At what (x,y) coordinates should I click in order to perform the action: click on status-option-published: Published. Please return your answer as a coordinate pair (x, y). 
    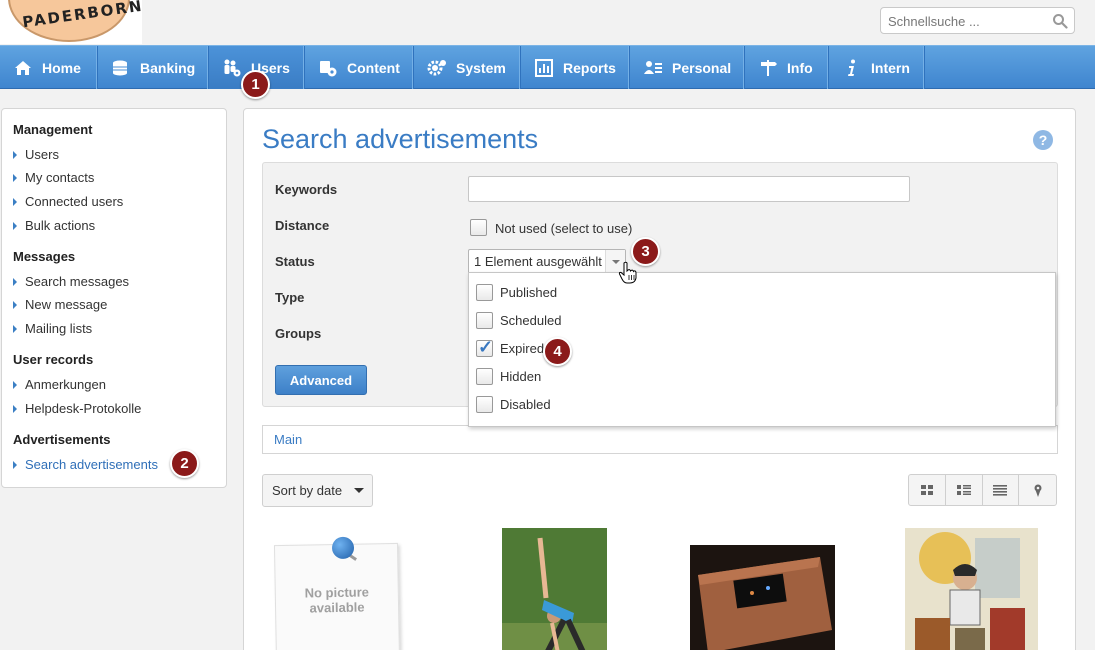
    Looking at the image, I should click on (762, 293).